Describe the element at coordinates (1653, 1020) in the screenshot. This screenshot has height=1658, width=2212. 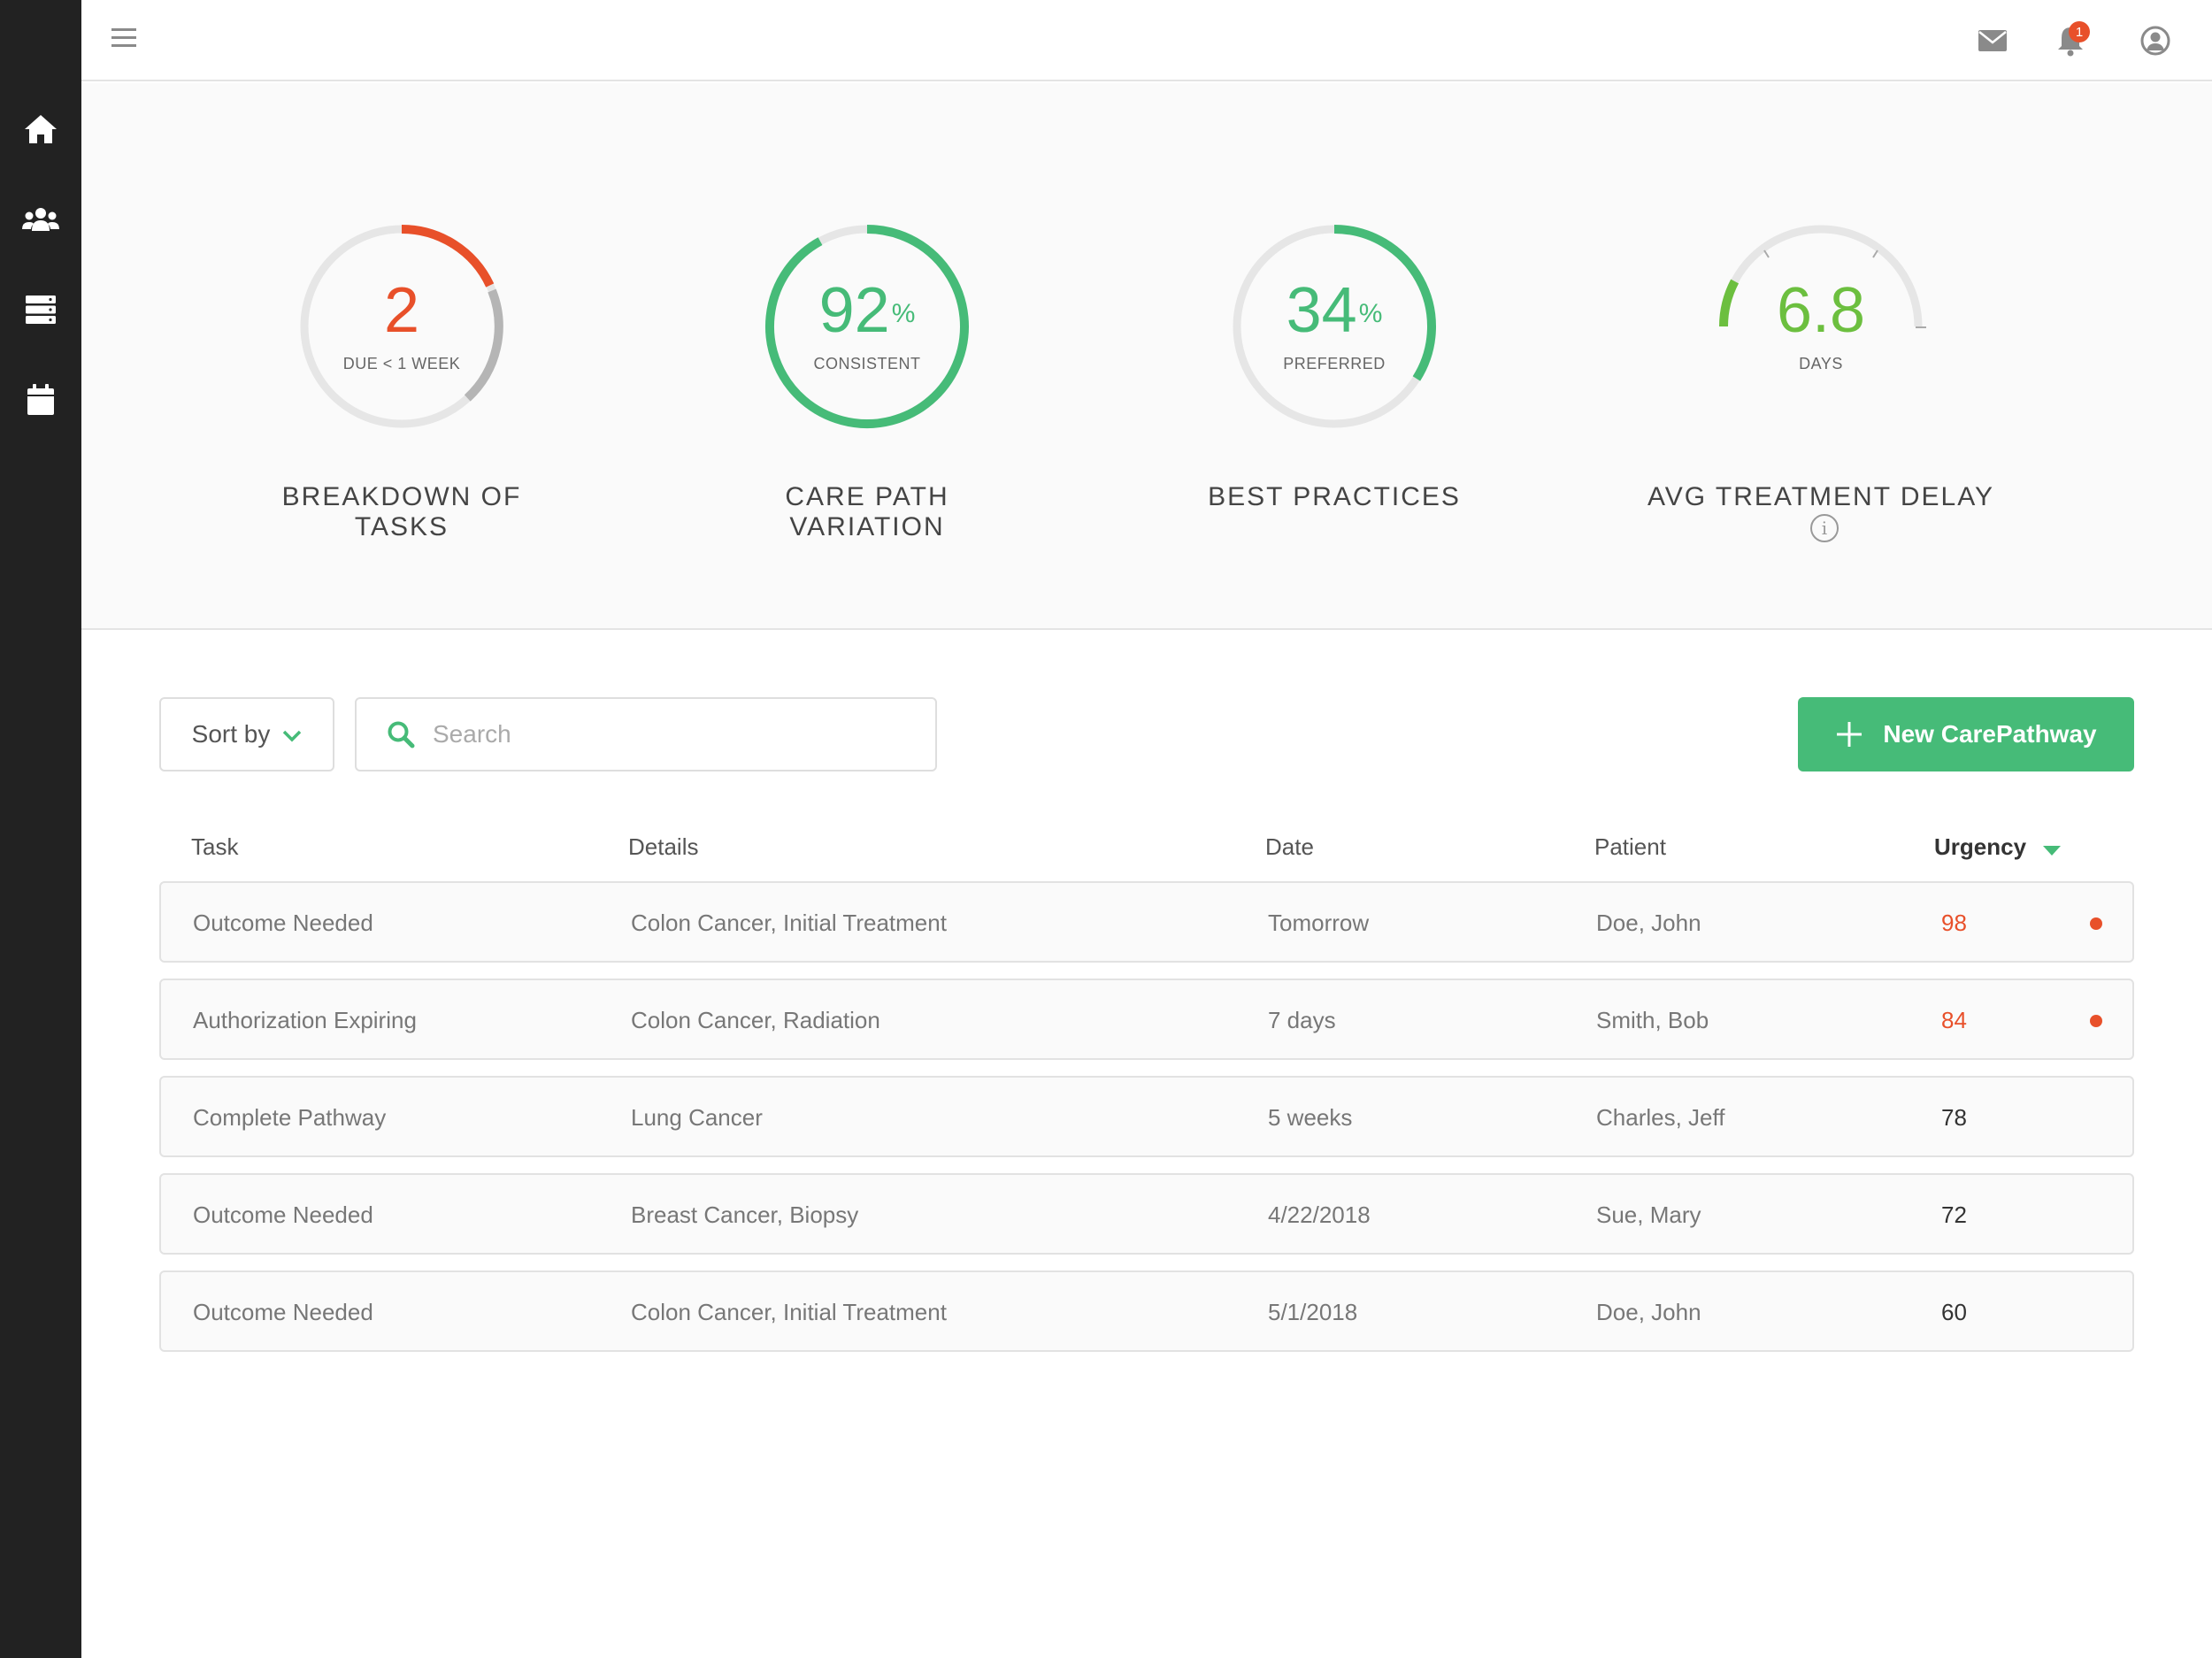
I see `patient-cell: Smith, Bob` at that location.